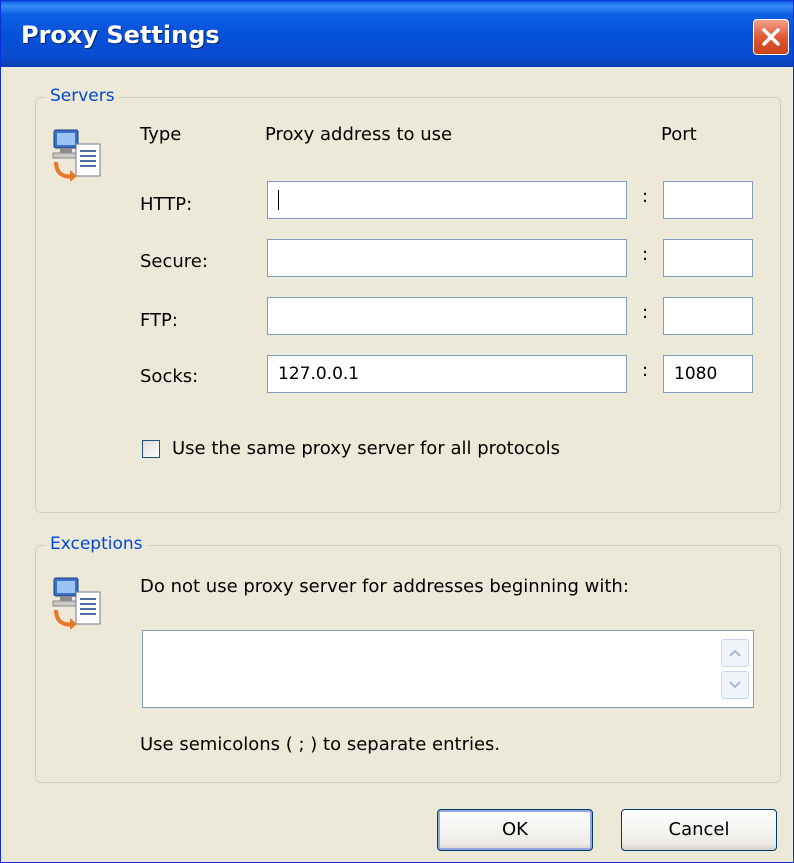 The image size is (794, 863). Describe the element at coordinates (448, 669) in the screenshot. I see `exceptions-textarea` at that location.